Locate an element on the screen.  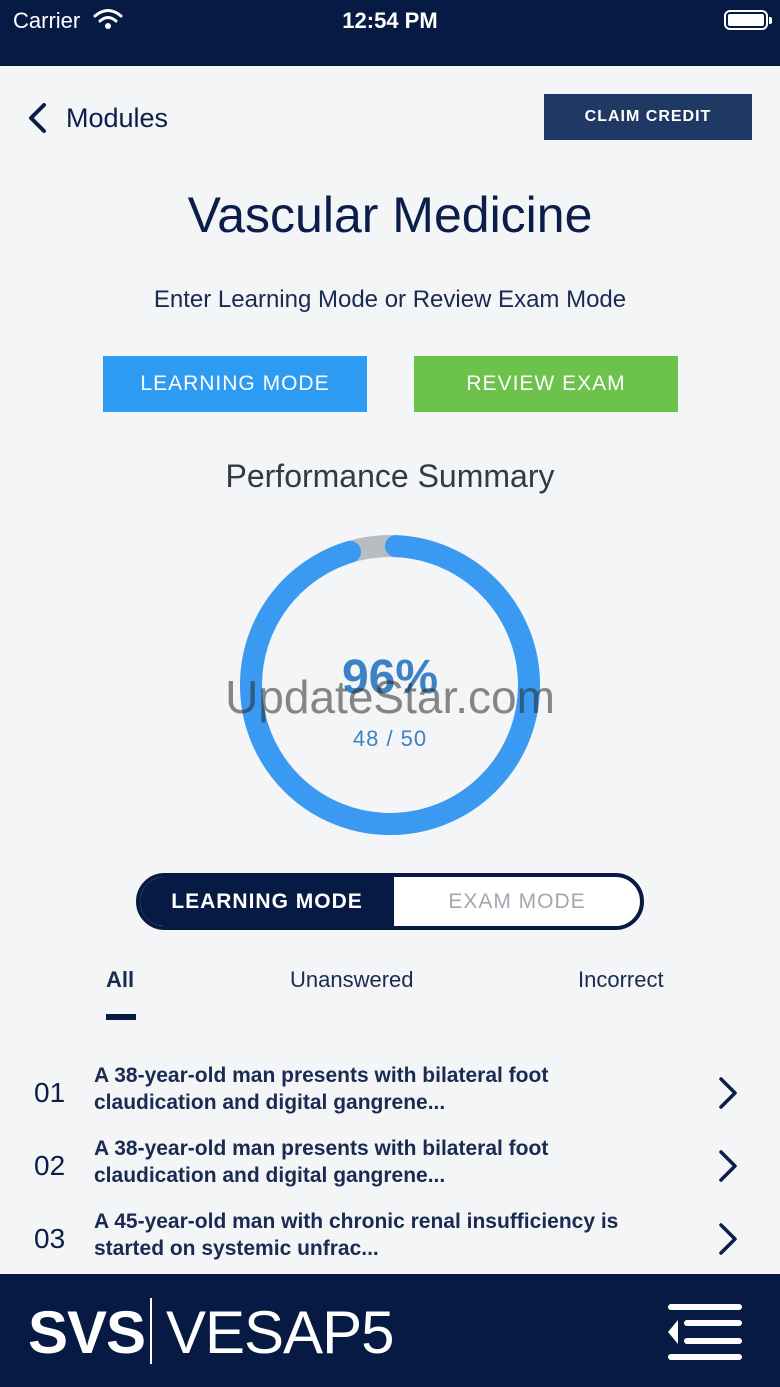
page-subtitle: Enter Learning Mode or Review Exam Mode is located at coordinates (390, 299).